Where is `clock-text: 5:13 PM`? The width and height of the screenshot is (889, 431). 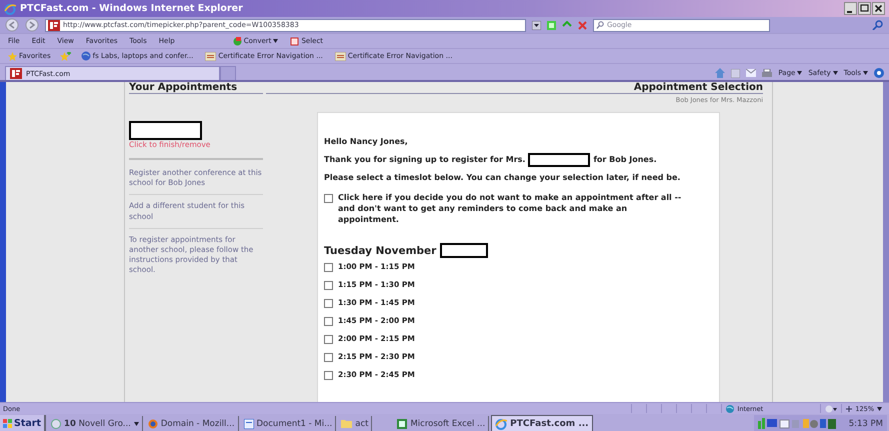 clock-text: 5:13 PM is located at coordinates (865, 423).